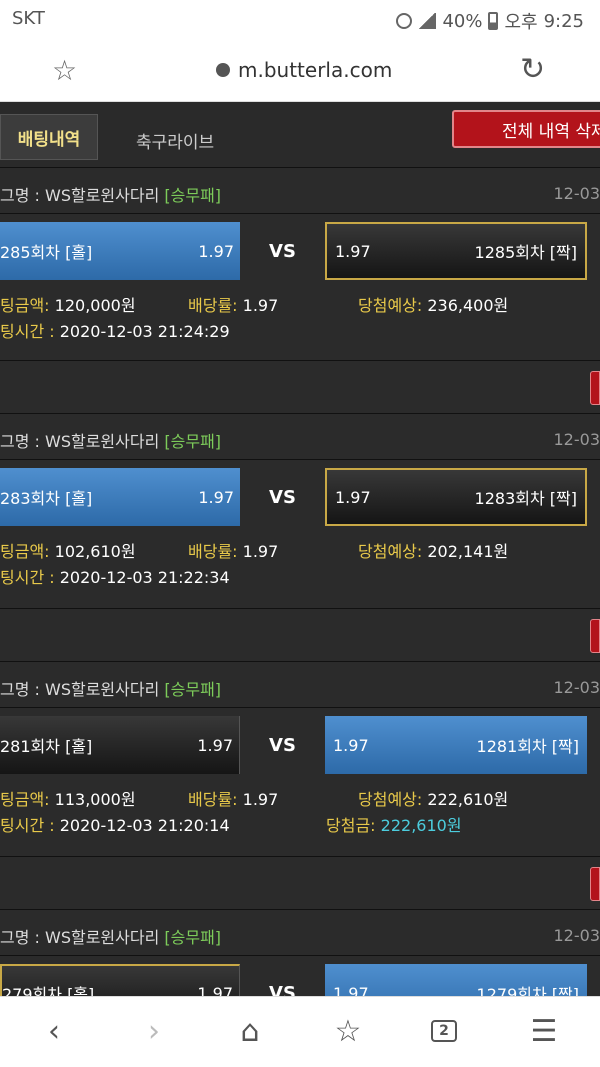  I want to click on away-pick: 1.97 1281회차 [짝], so click(456, 745).